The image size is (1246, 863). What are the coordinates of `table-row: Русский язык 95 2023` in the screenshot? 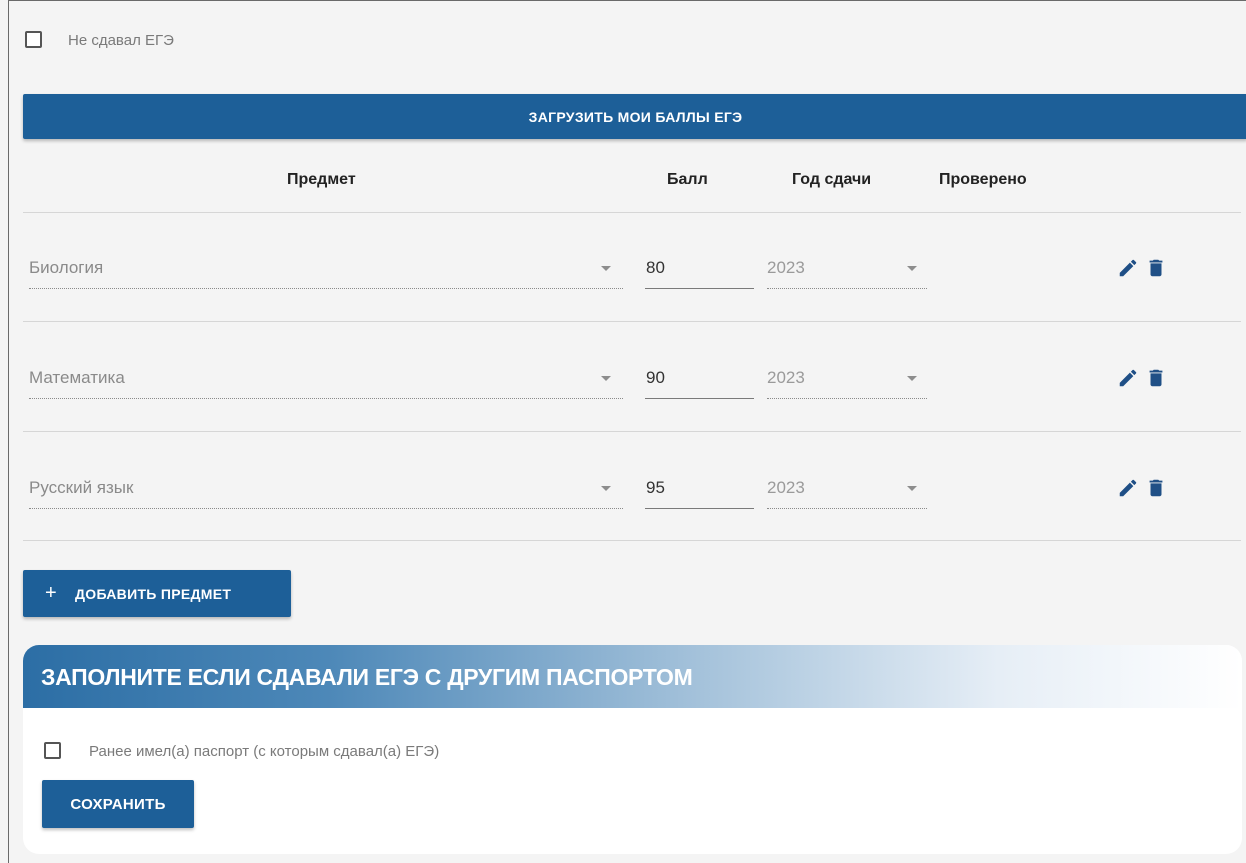 It's located at (627, 508).